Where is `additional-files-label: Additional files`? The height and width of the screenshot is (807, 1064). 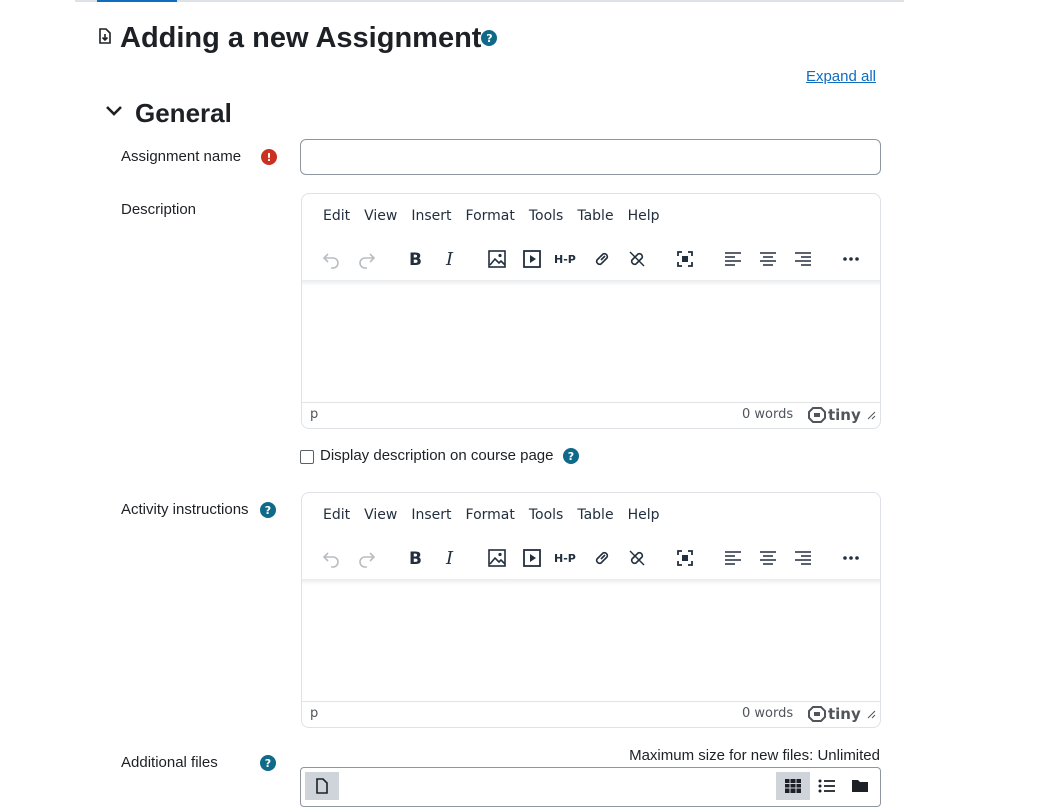 additional-files-label: Additional files is located at coordinates (169, 762).